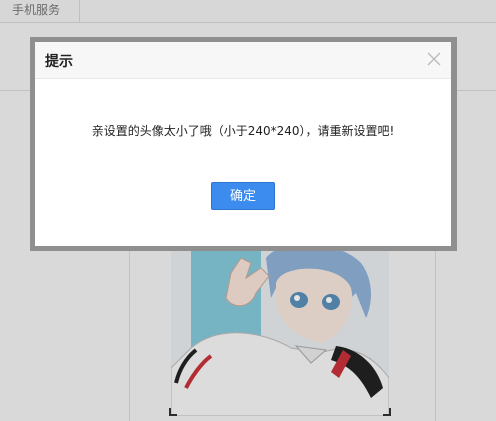  I want to click on dialog-message: 亲设置的头像太小了哦（小于240*240），请重新设置吧!, so click(243, 131).